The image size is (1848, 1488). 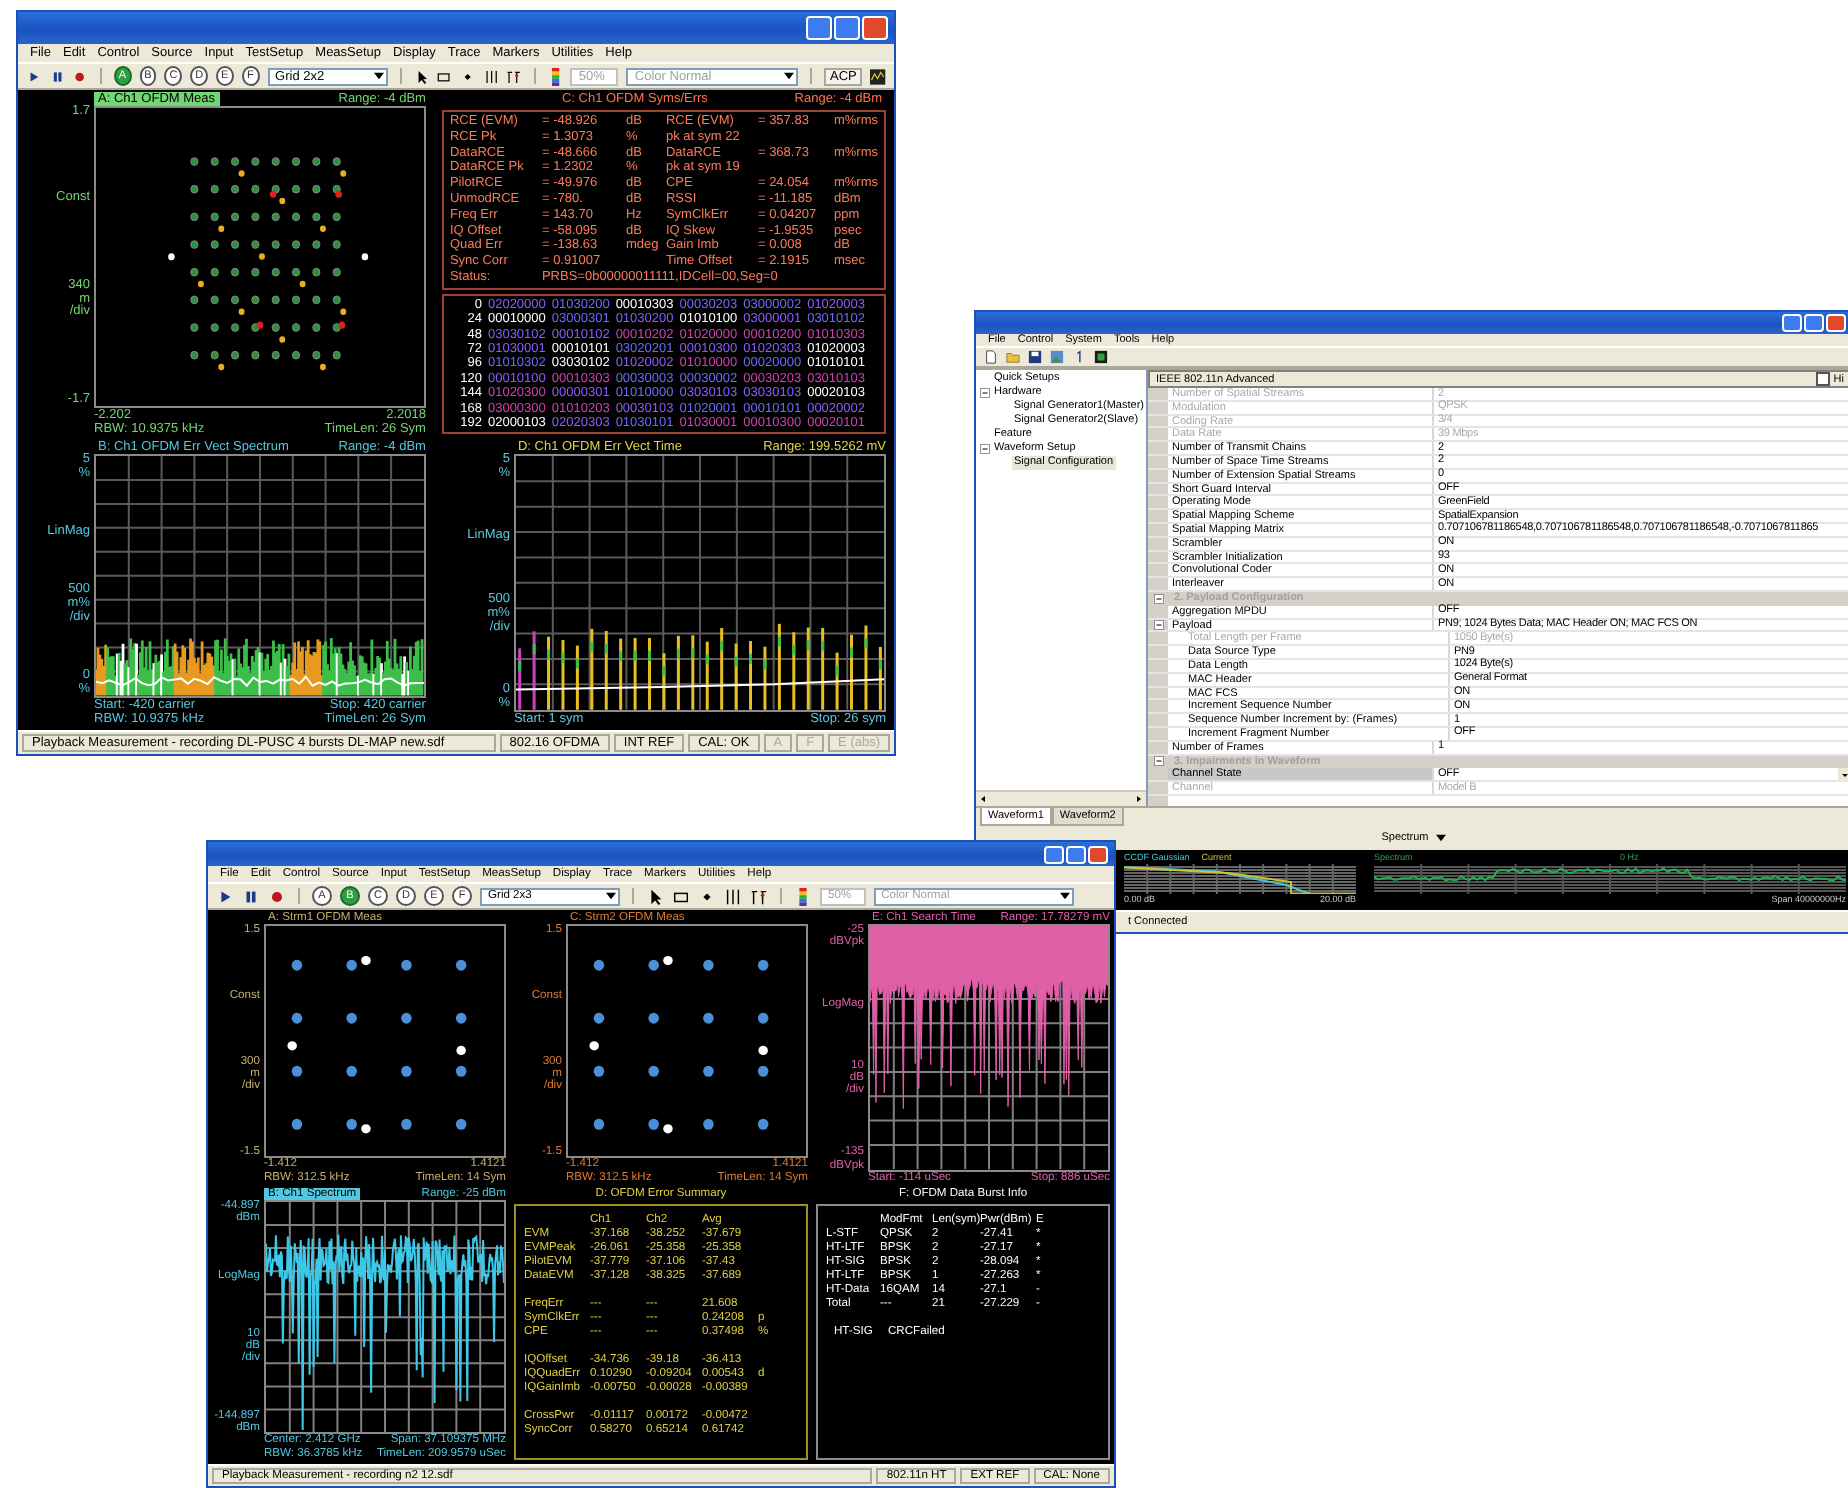 What do you see at coordinates (1035, 357) in the screenshot?
I see `save-icon` at bounding box center [1035, 357].